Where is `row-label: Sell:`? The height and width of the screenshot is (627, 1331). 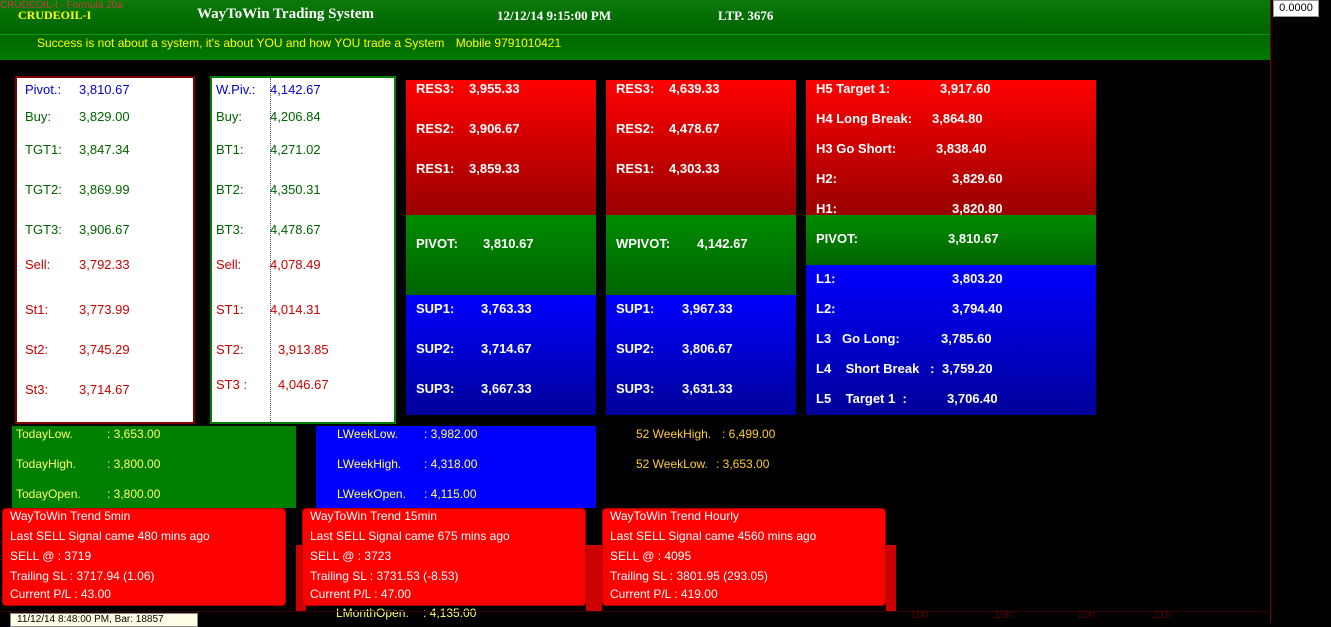 row-label: Sell: is located at coordinates (229, 264).